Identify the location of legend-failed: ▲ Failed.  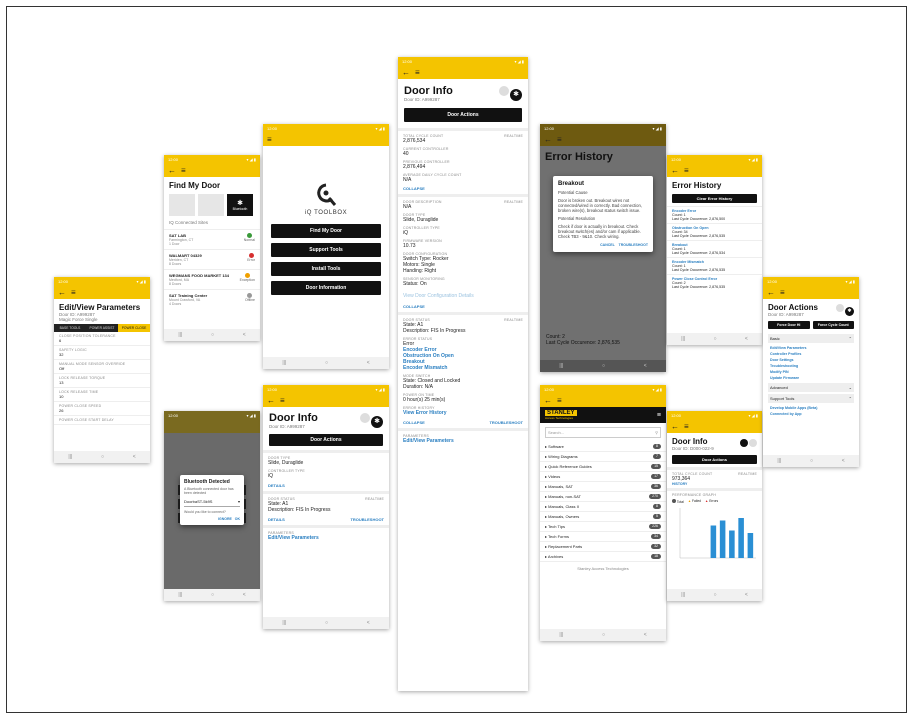
(694, 501).